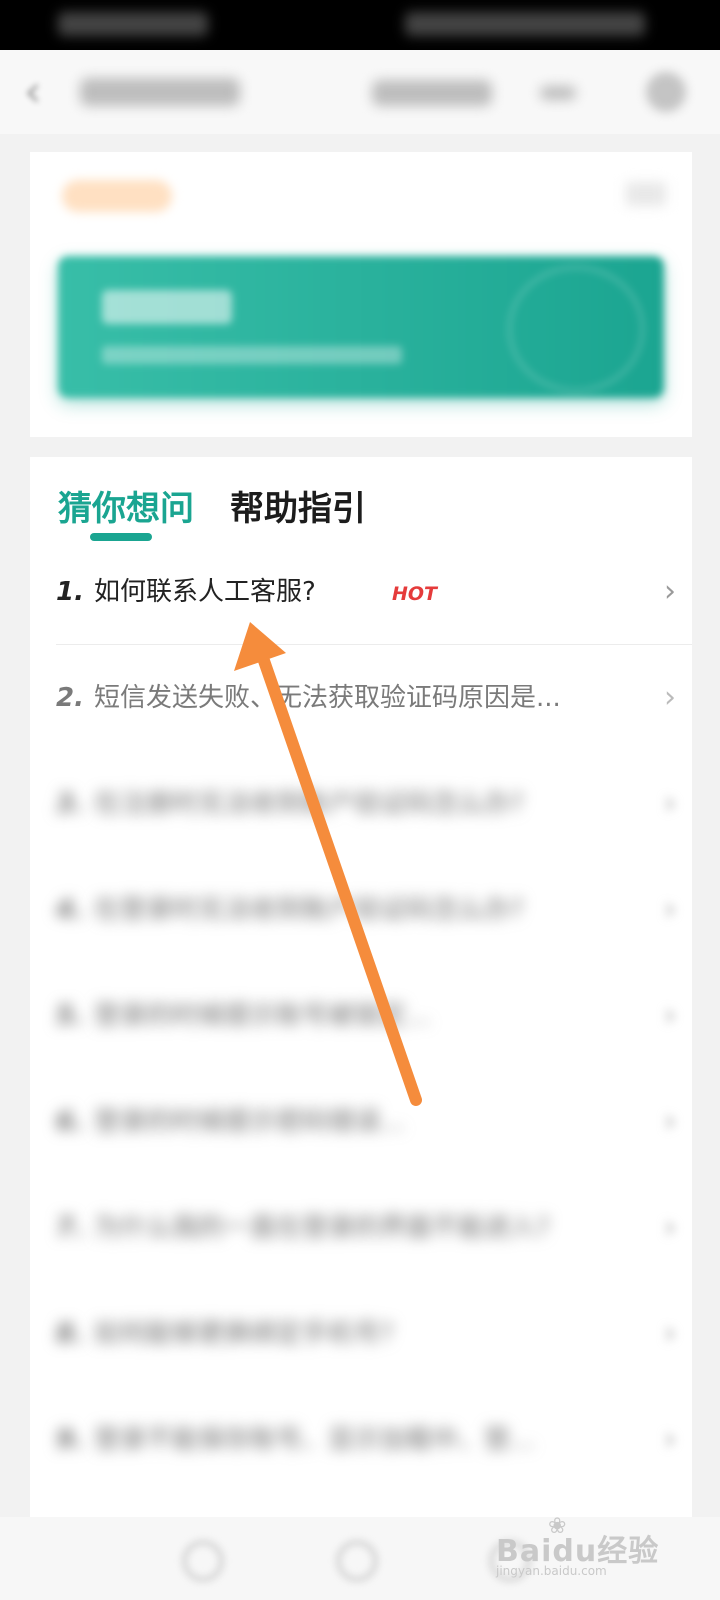 The height and width of the screenshot is (1600, 720). I want to click on question-item: 1. 如何联系人工客服? HOT ›, so click(374, 592).